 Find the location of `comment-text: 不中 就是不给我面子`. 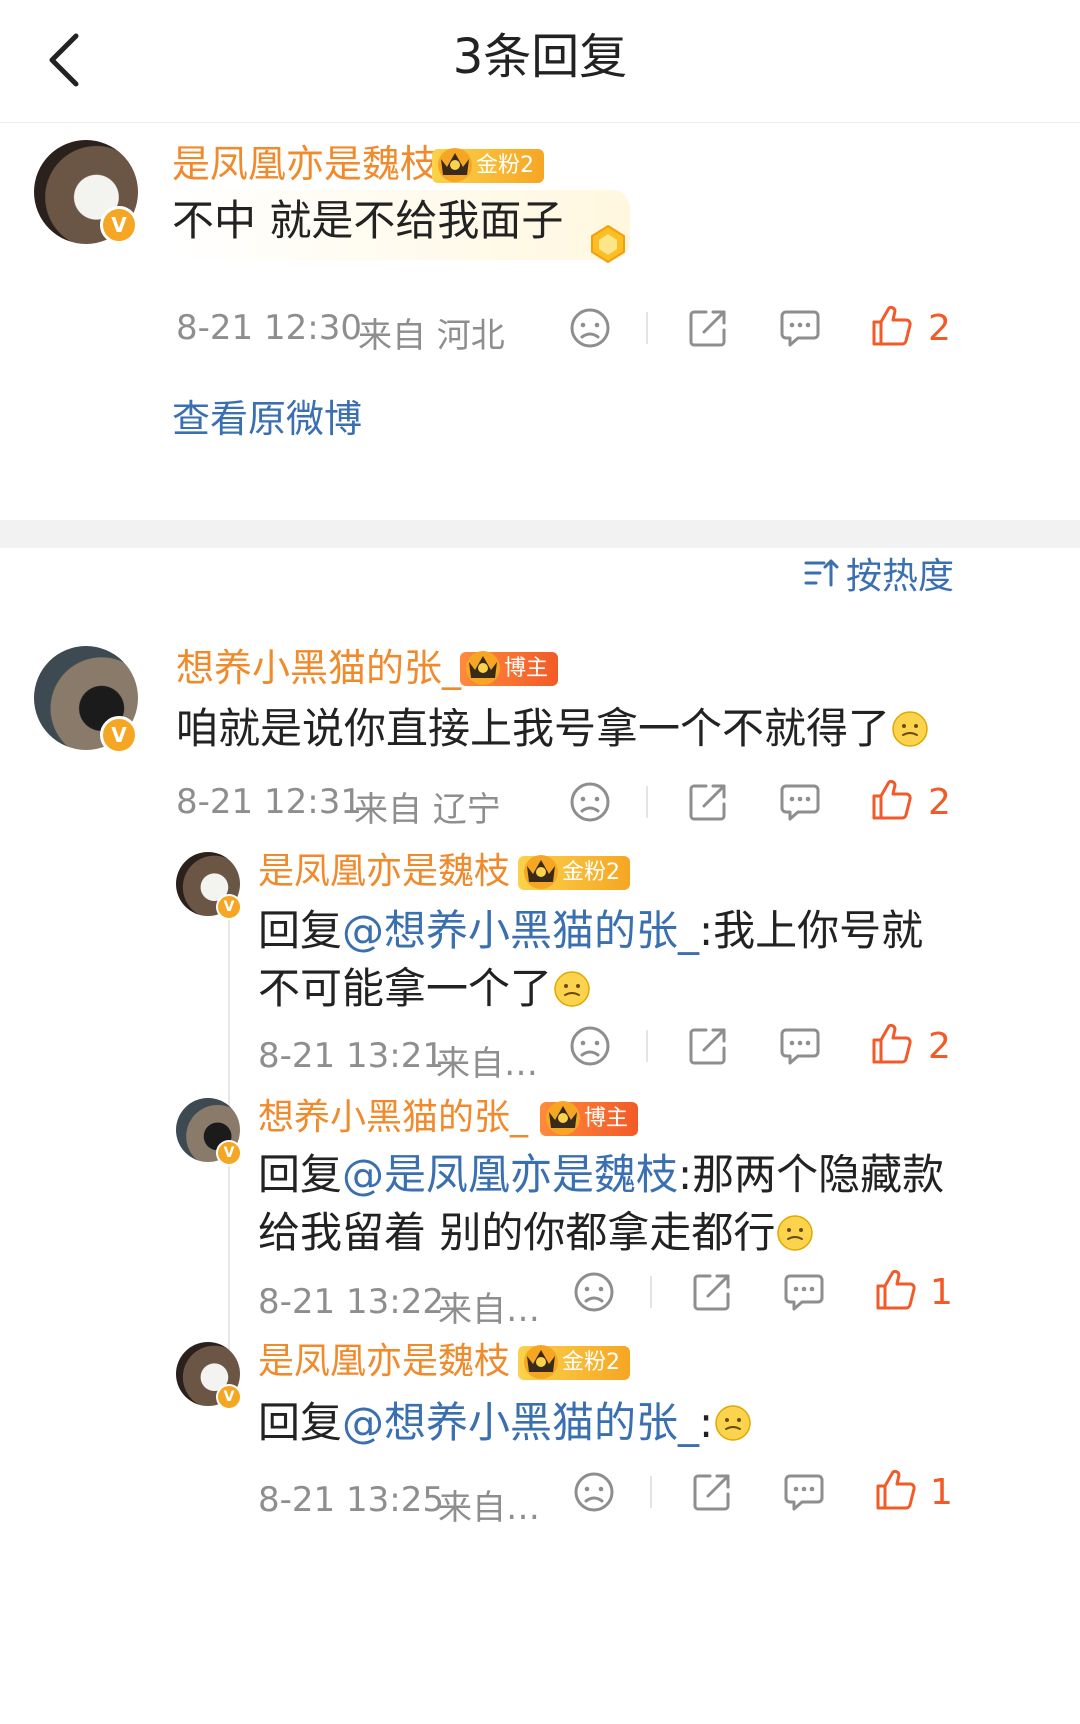

comment-text: 不中 就是不给我面子 is located at coordinates (368, 220).